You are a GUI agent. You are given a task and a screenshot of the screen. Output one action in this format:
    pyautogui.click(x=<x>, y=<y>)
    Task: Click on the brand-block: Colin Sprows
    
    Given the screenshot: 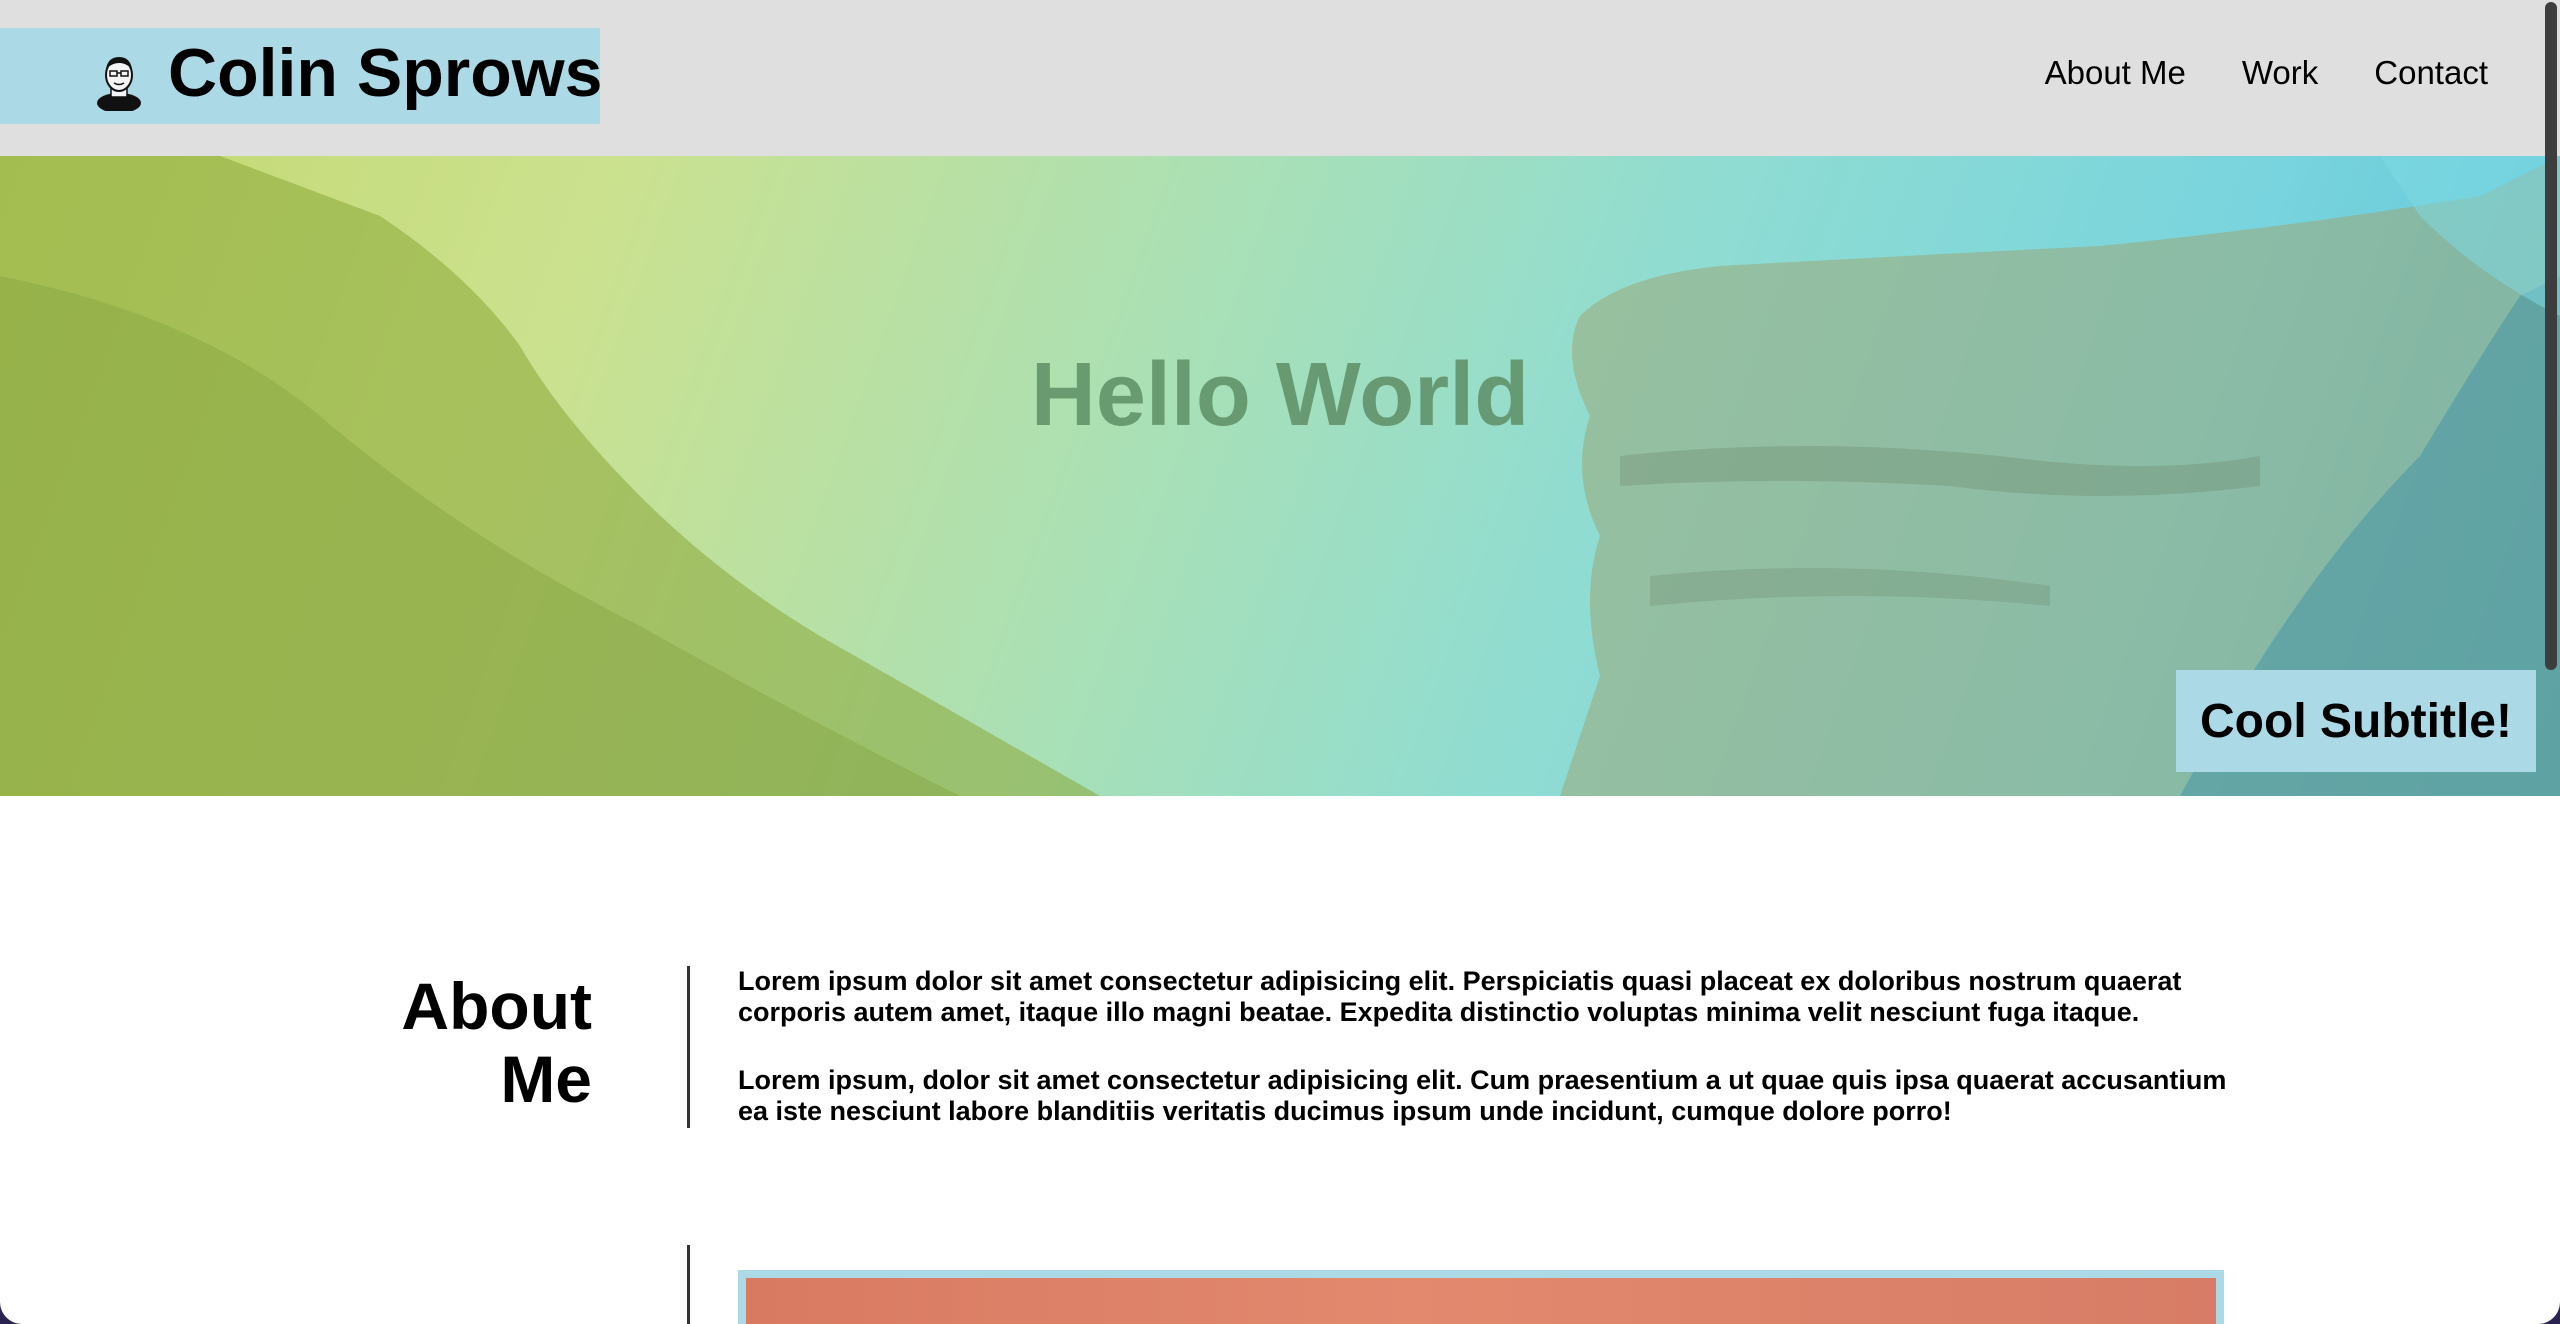 What is the action you would take?
    pyautogui.click(x=301, y=76)
    